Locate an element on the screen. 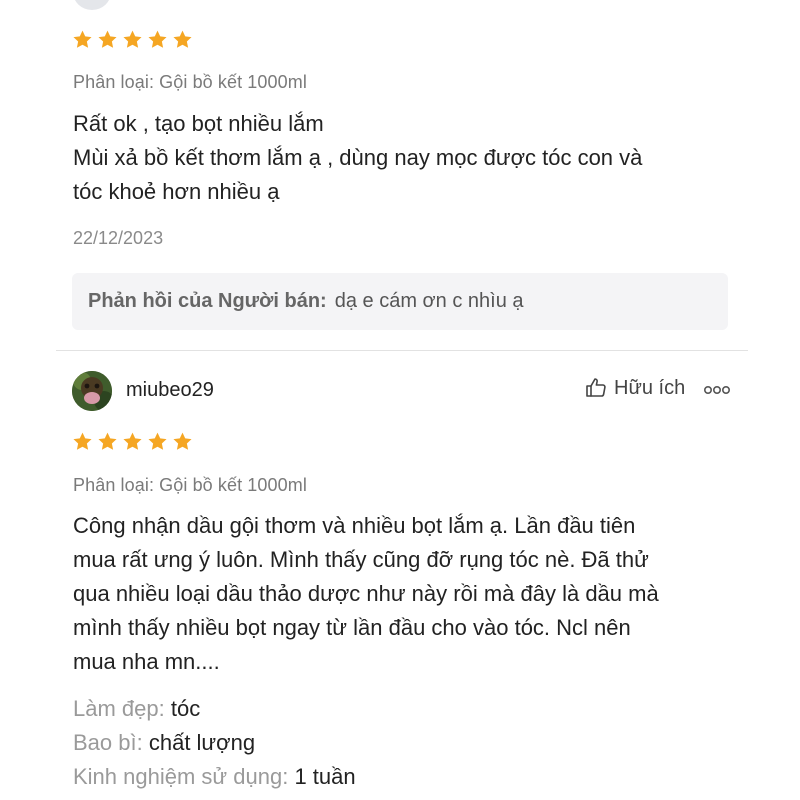 The width and height of the screenshot is (800, 800). attribute-value: tóc is located at coordinates (185, 708).